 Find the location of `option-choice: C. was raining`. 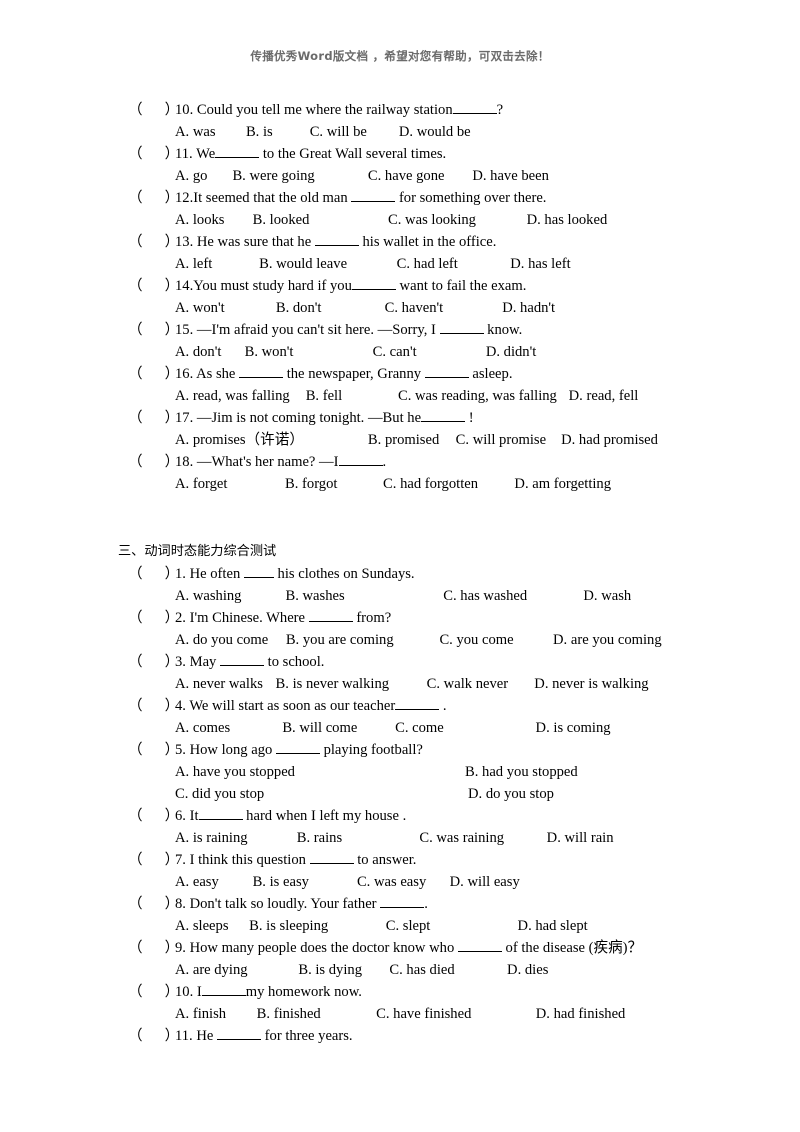

option-choice: C. was raining is located at coordinates (461, 838).